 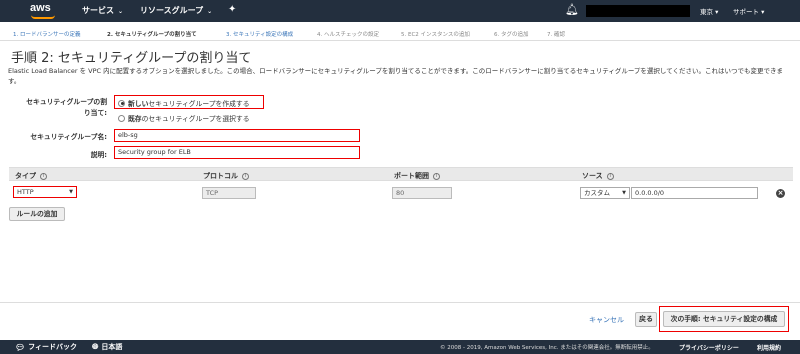 I want to click on description-input: Security group for ELB, so click(x=237, y=152).